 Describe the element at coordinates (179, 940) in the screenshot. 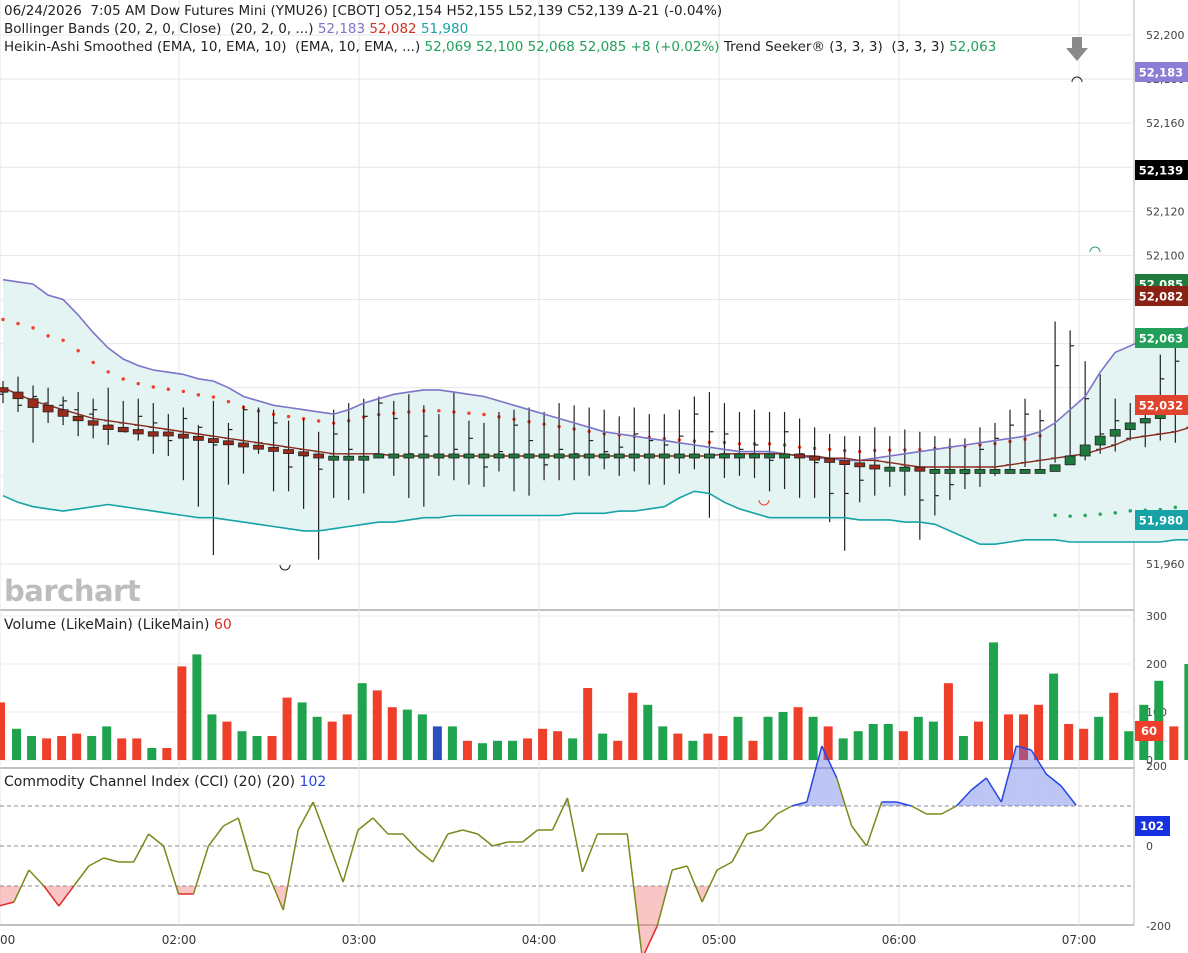

I see `time-tick: 02:00` at that location.